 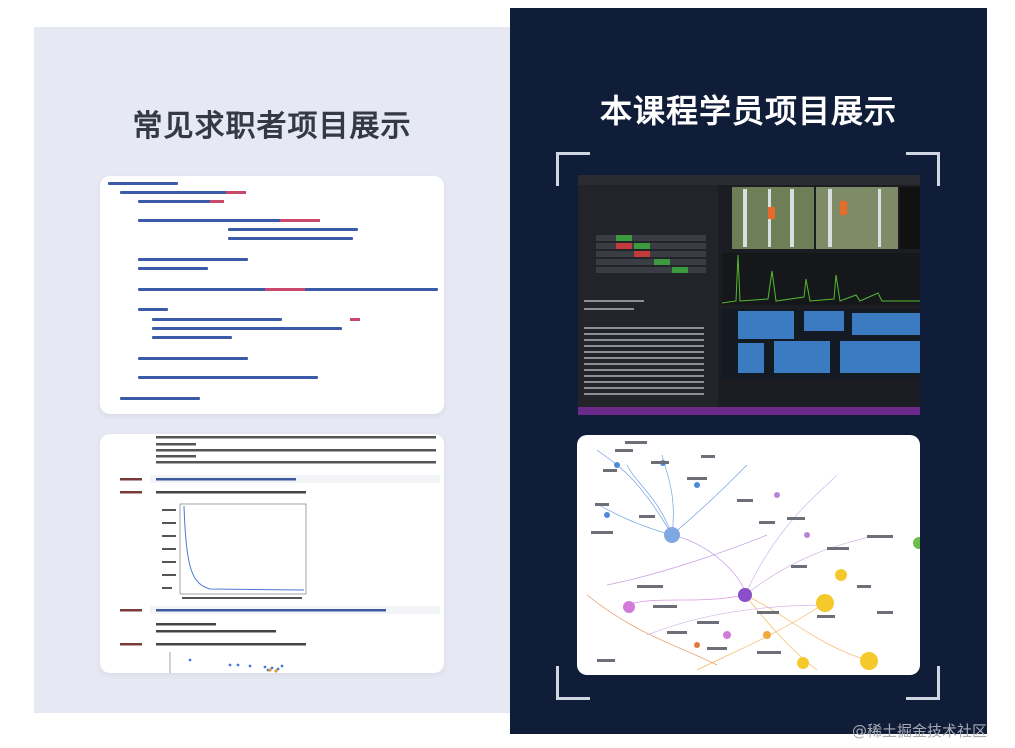 I want to click on network-graph-screenshot, so click(x=748, y=555).